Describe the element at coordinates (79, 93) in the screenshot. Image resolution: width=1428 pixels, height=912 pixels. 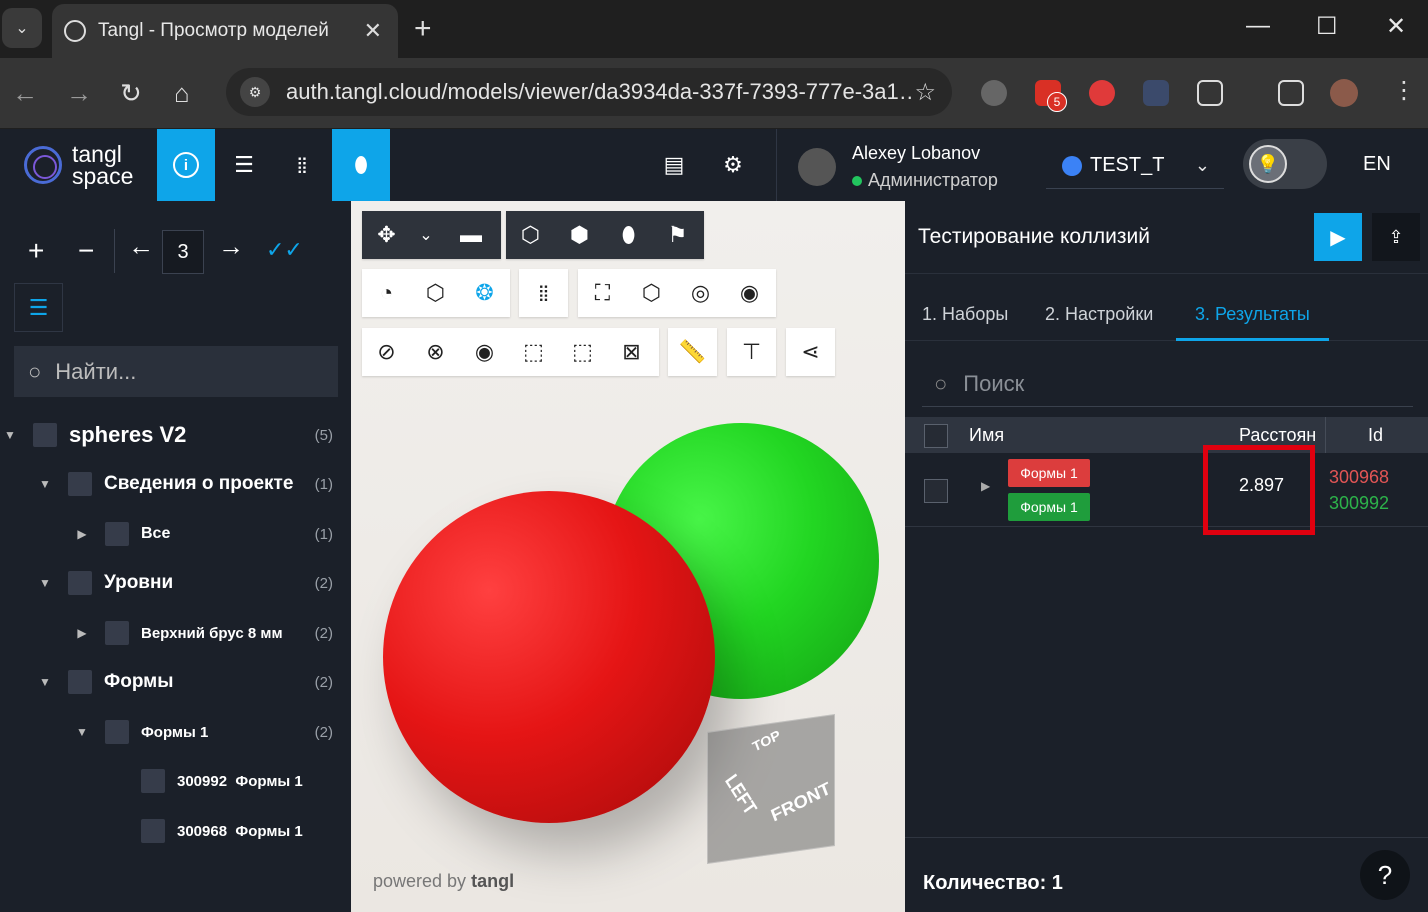
I see `forward-icon: →` at that location.